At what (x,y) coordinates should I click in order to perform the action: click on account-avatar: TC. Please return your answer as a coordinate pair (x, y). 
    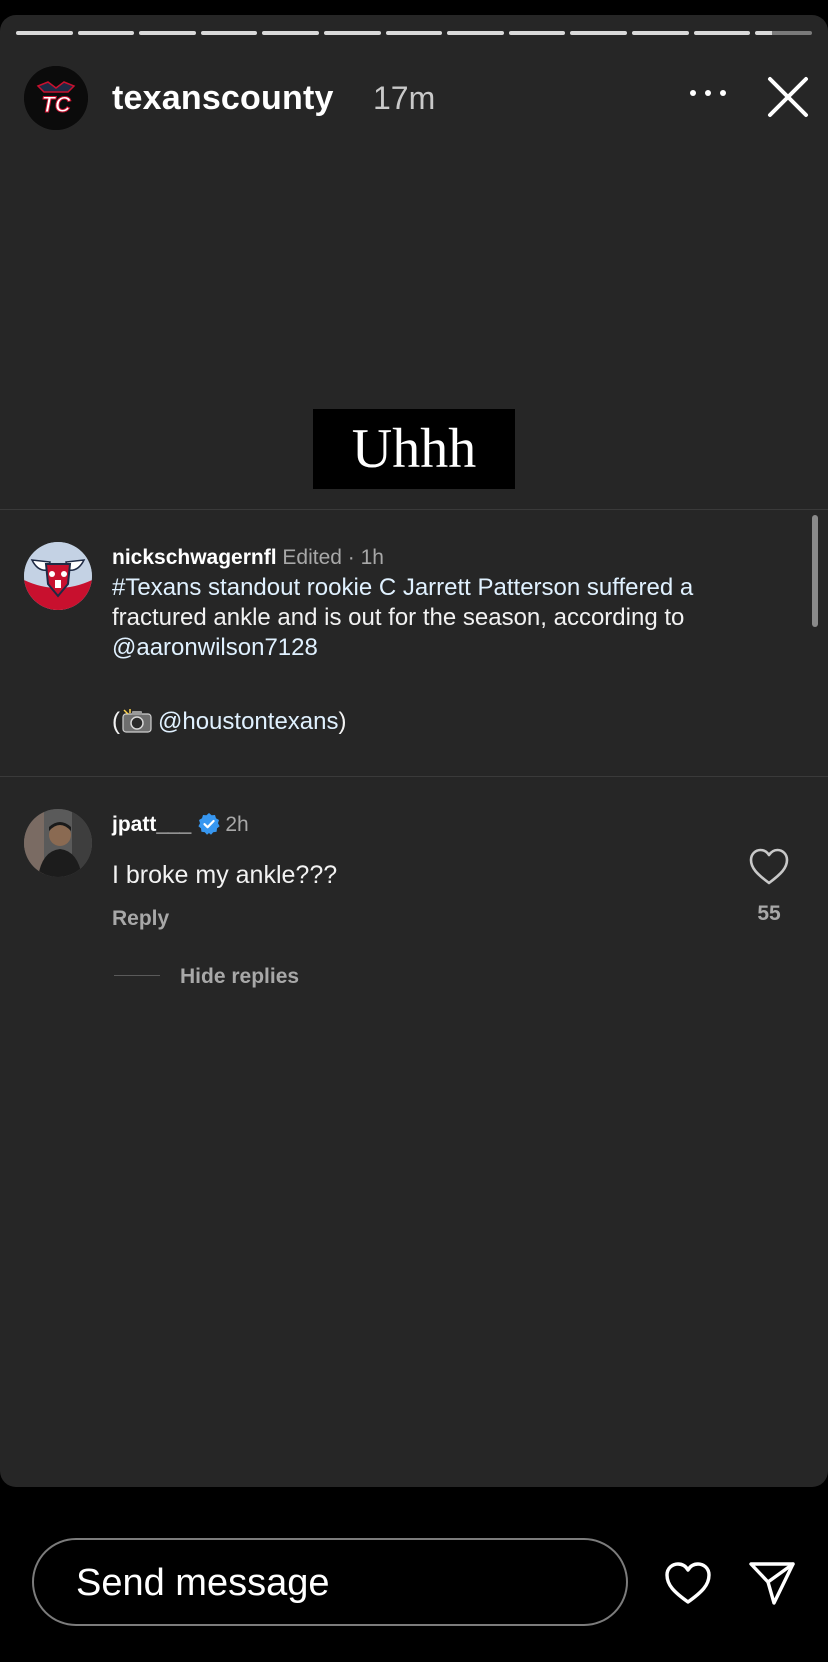
    Looking at the image, I should click on (56, 98).